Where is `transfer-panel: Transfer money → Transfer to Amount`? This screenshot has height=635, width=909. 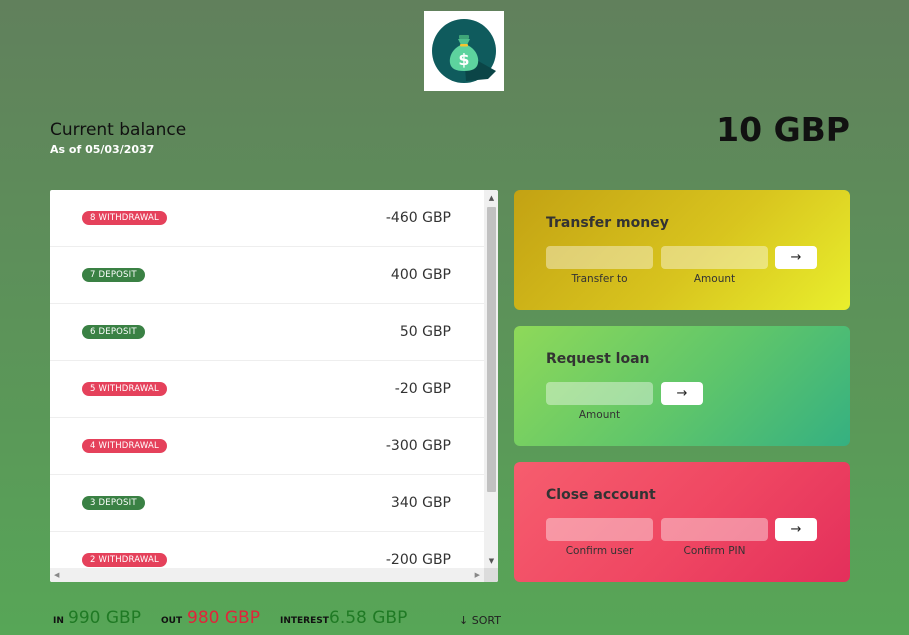 transfer-panel: Transfer money → Transfer to Amount is located at coordinates (682, 250).